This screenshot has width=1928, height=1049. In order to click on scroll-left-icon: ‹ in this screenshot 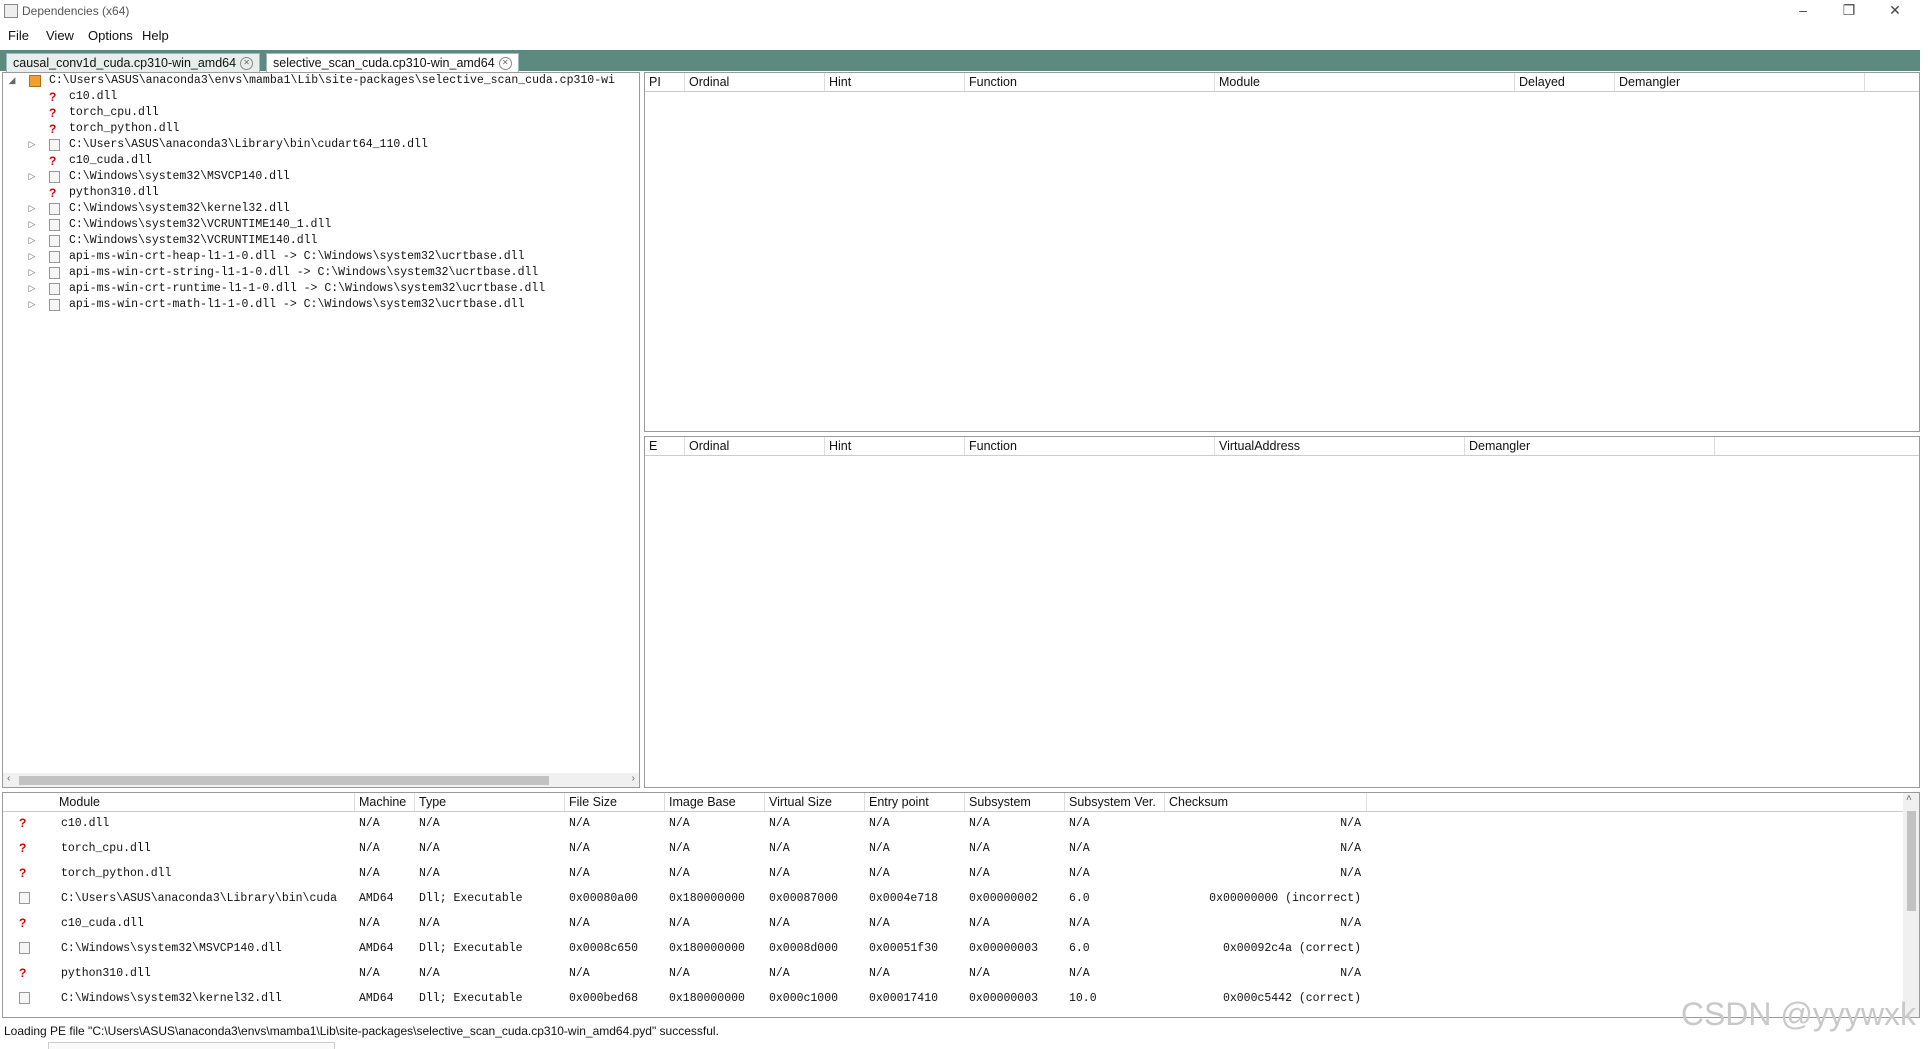, I will do `click(8, 778)`.